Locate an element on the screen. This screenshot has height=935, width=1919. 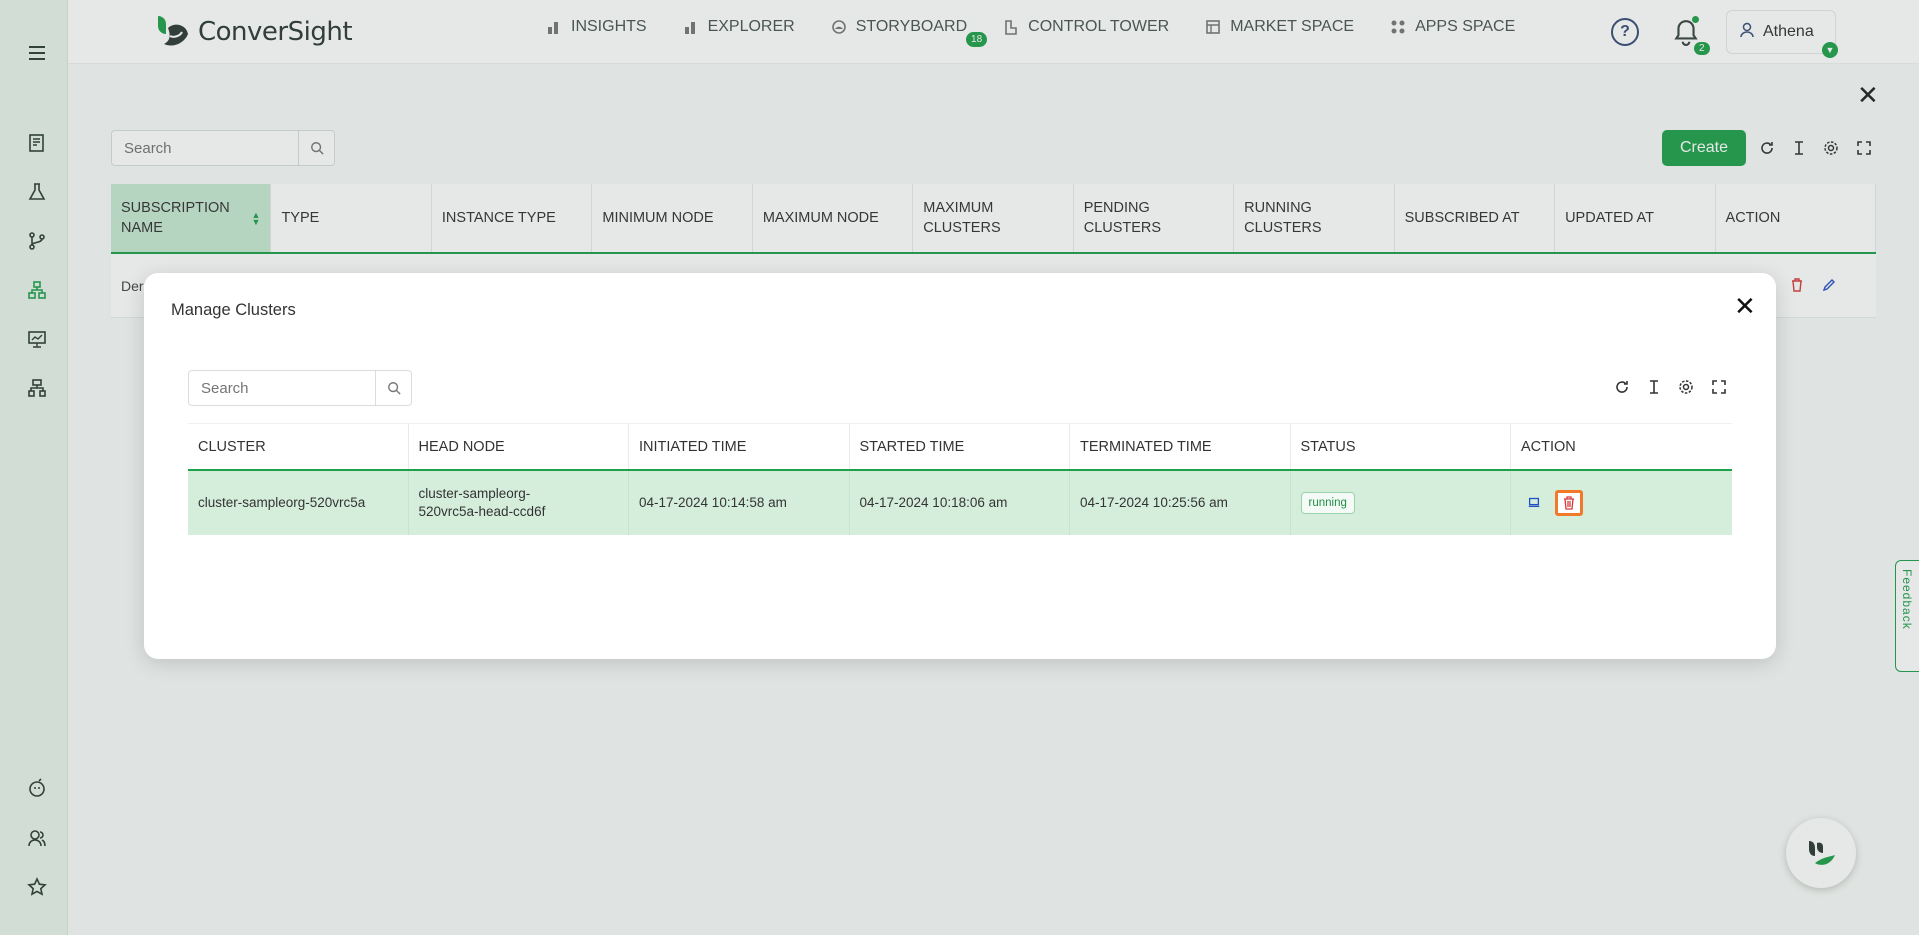
fullscreen-icon is located at coordinates (1719, 387).